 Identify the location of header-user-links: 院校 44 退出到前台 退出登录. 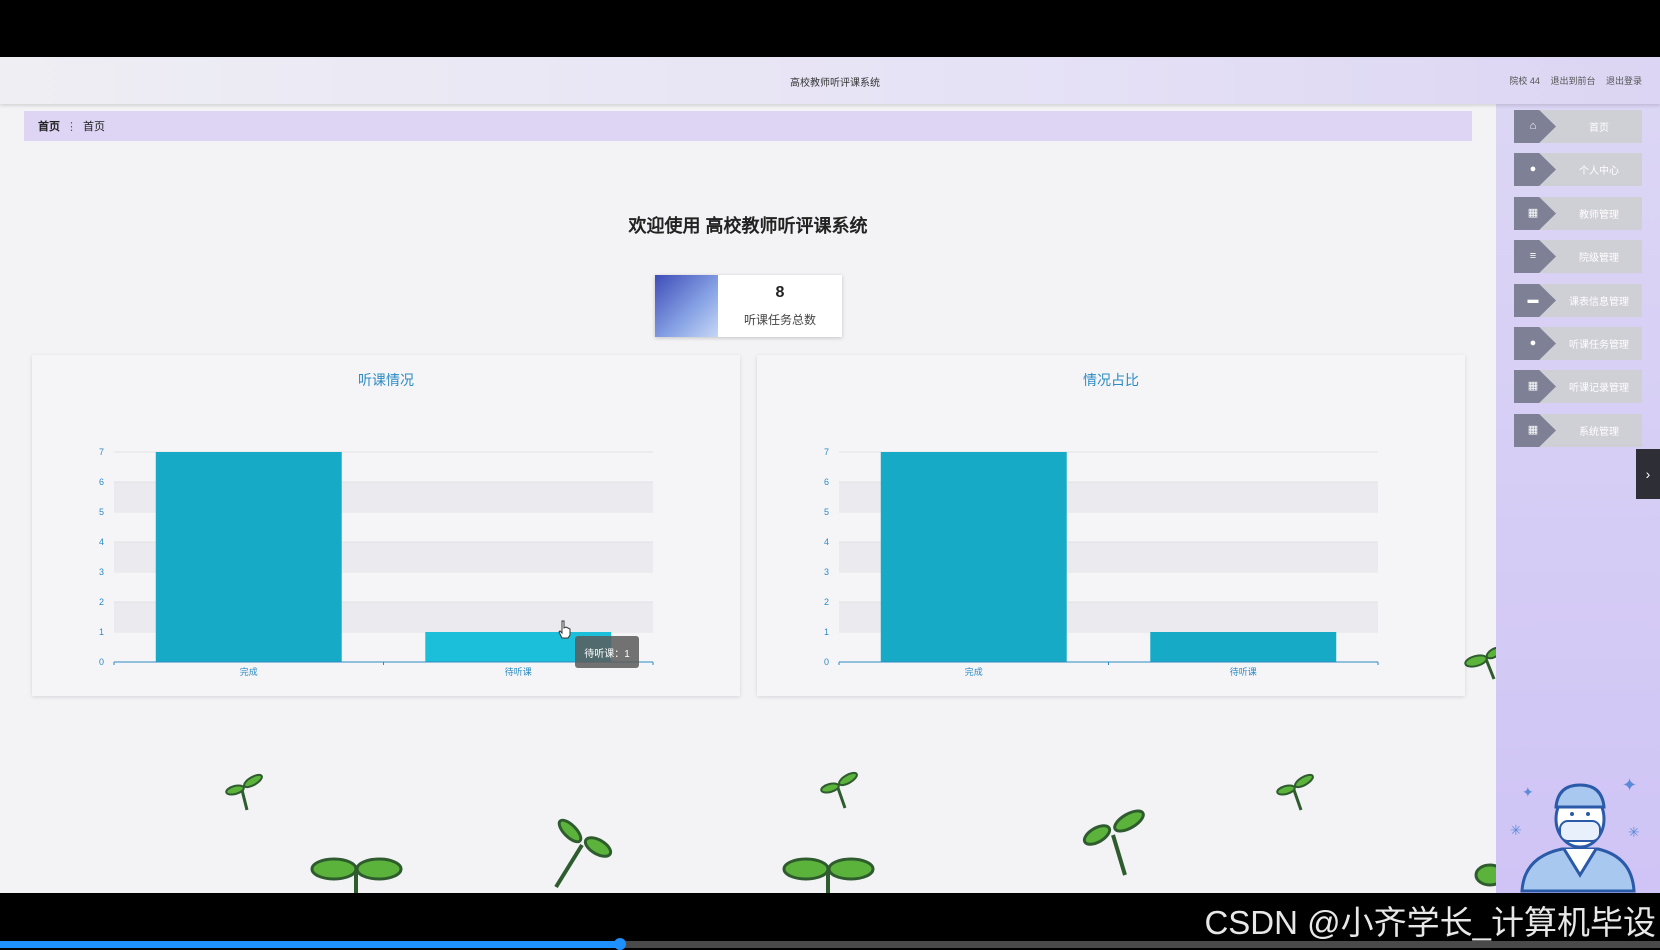
(1571, 80).